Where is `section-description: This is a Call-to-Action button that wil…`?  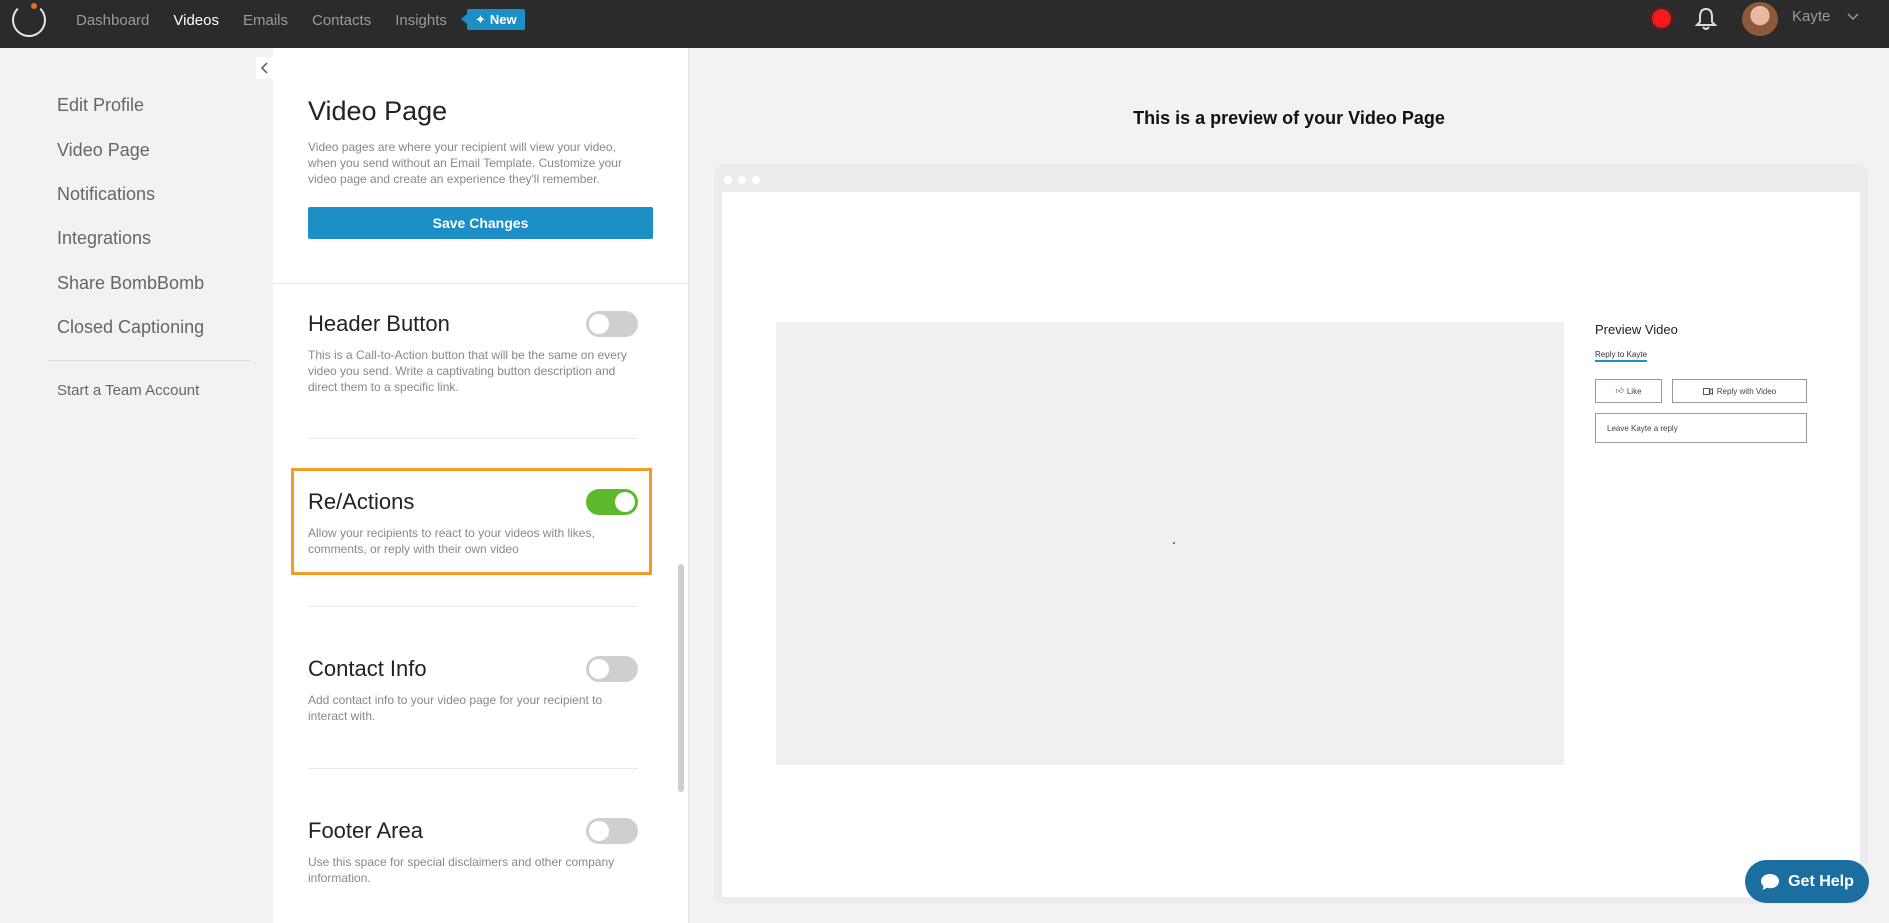 section-description: This is a Call-to-Action button that wil… is located at coordinates (467, 371).